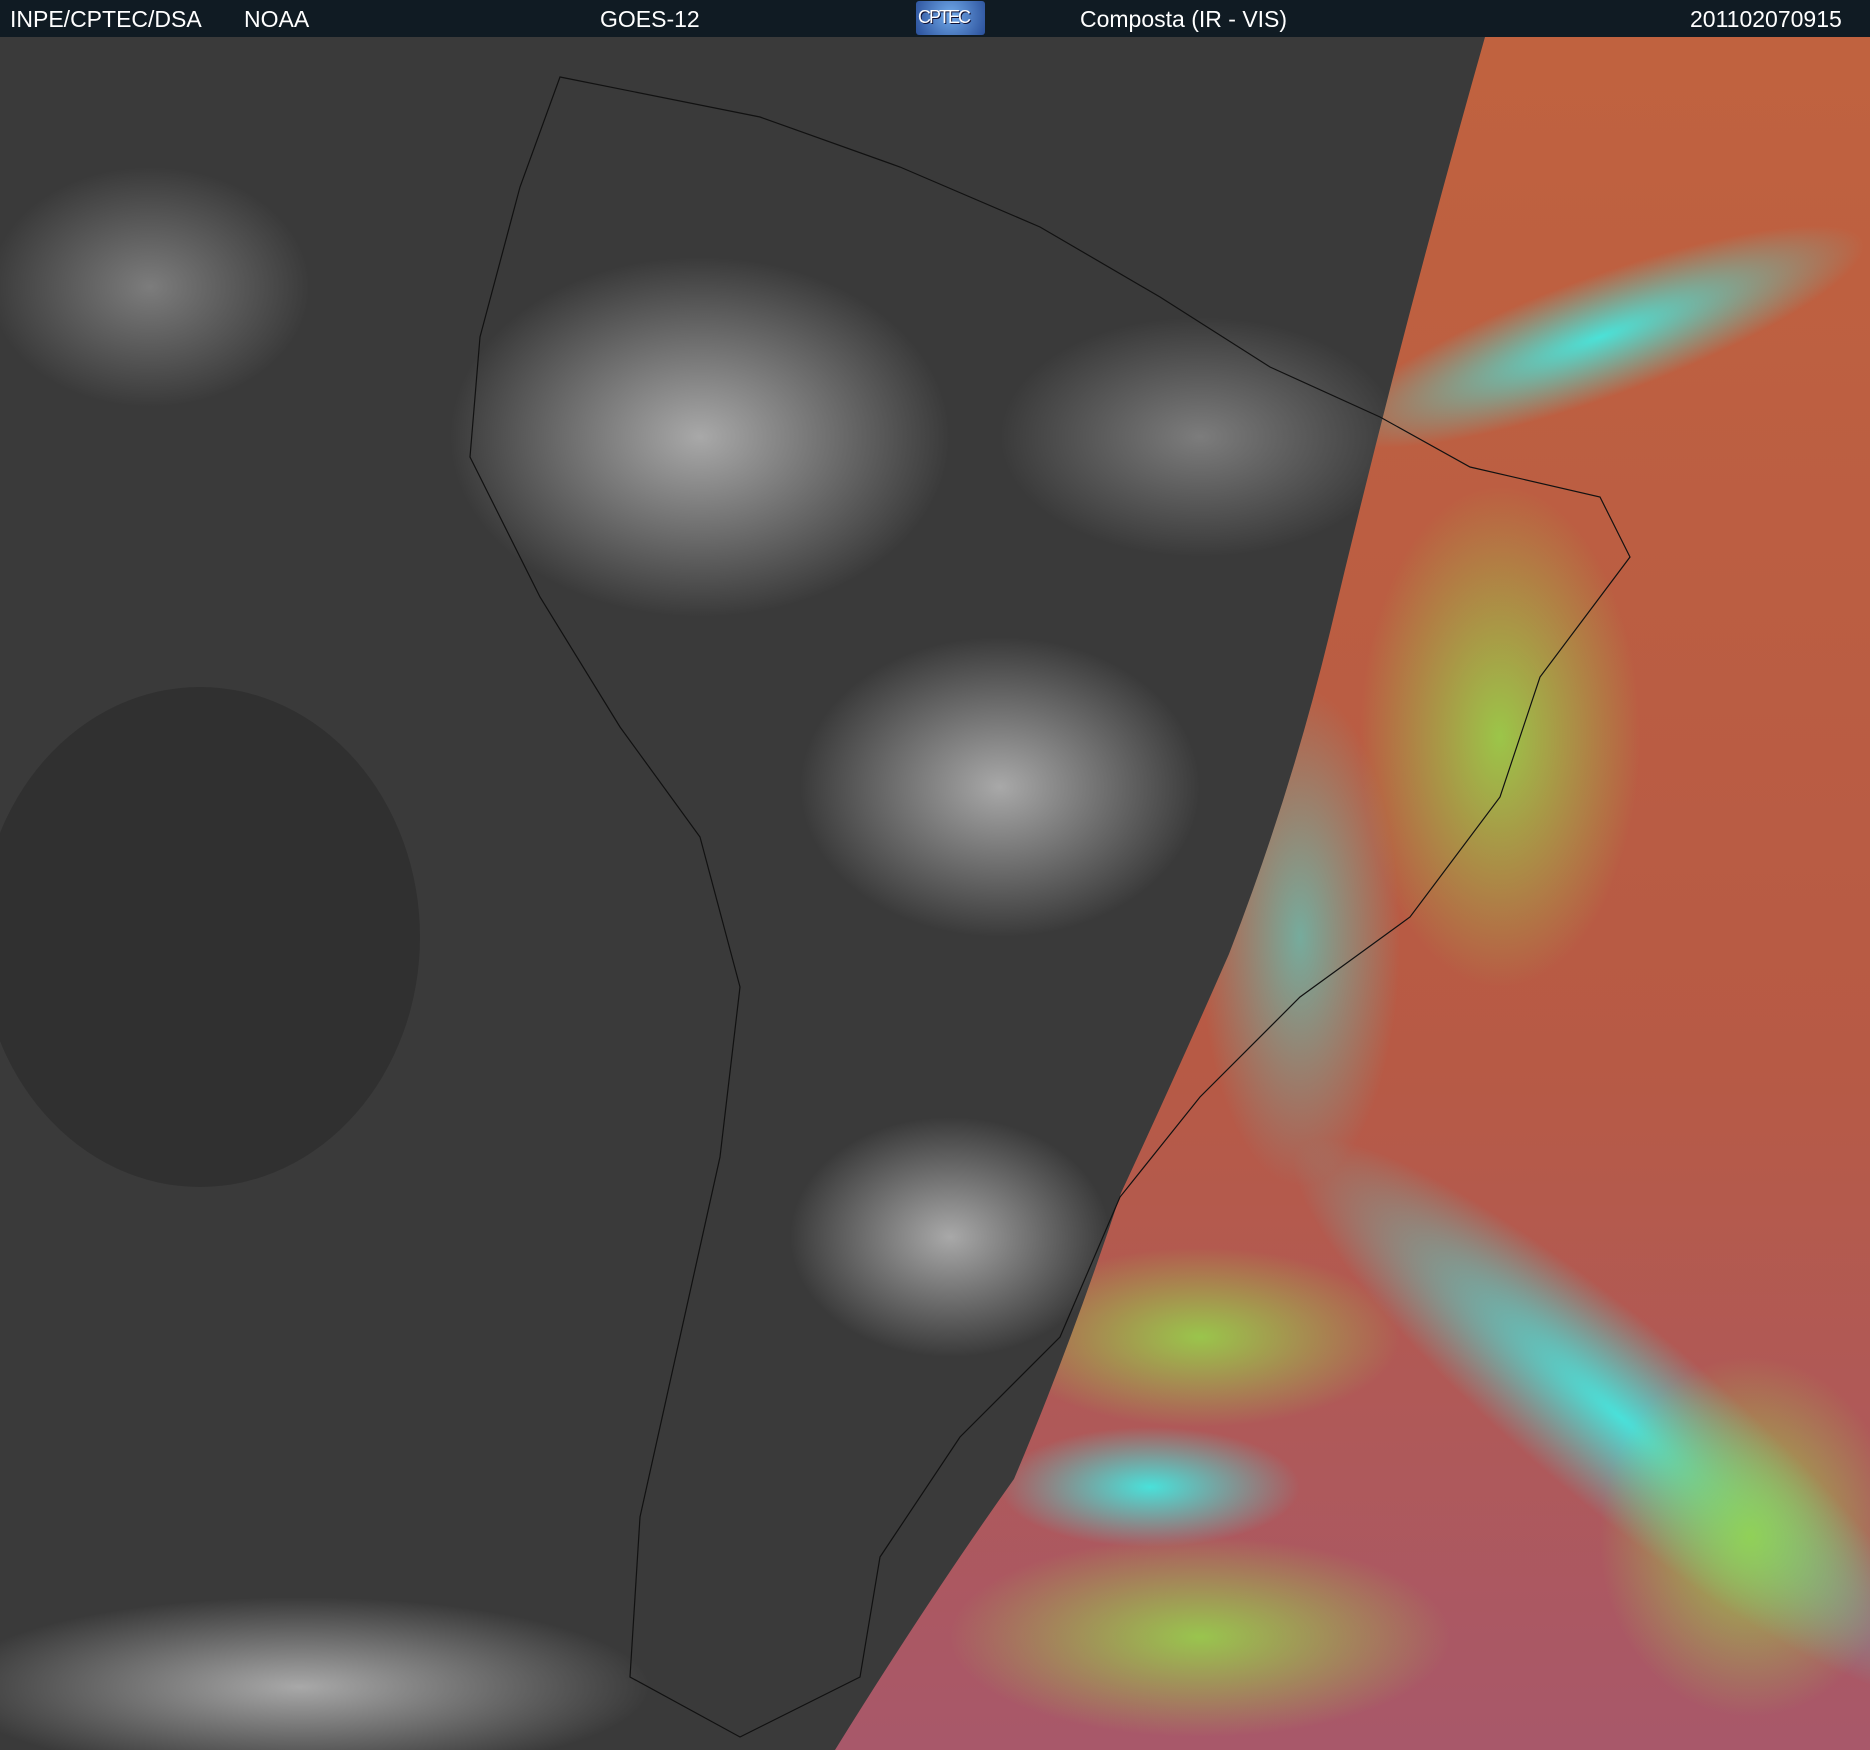  Describe the element at coordinates (277, 19) in the screenshot. I see `agency-label: NOAA` at that location.